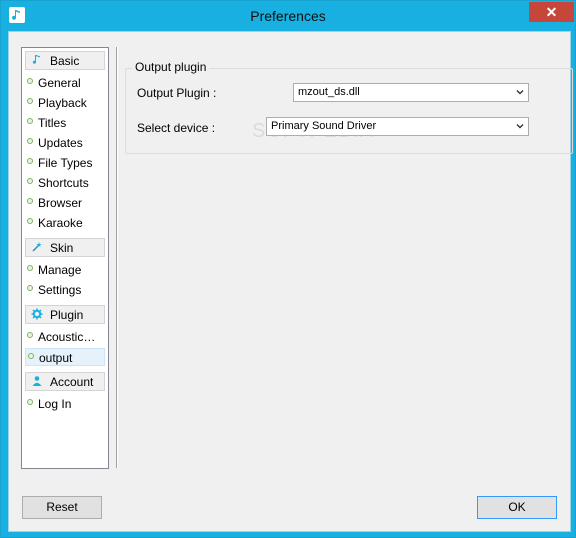  What do you see at coordinates (177, 93) in the screenshot?
I see `output-plugin-label: Output Plugin :` at bounding box center [177, 93].